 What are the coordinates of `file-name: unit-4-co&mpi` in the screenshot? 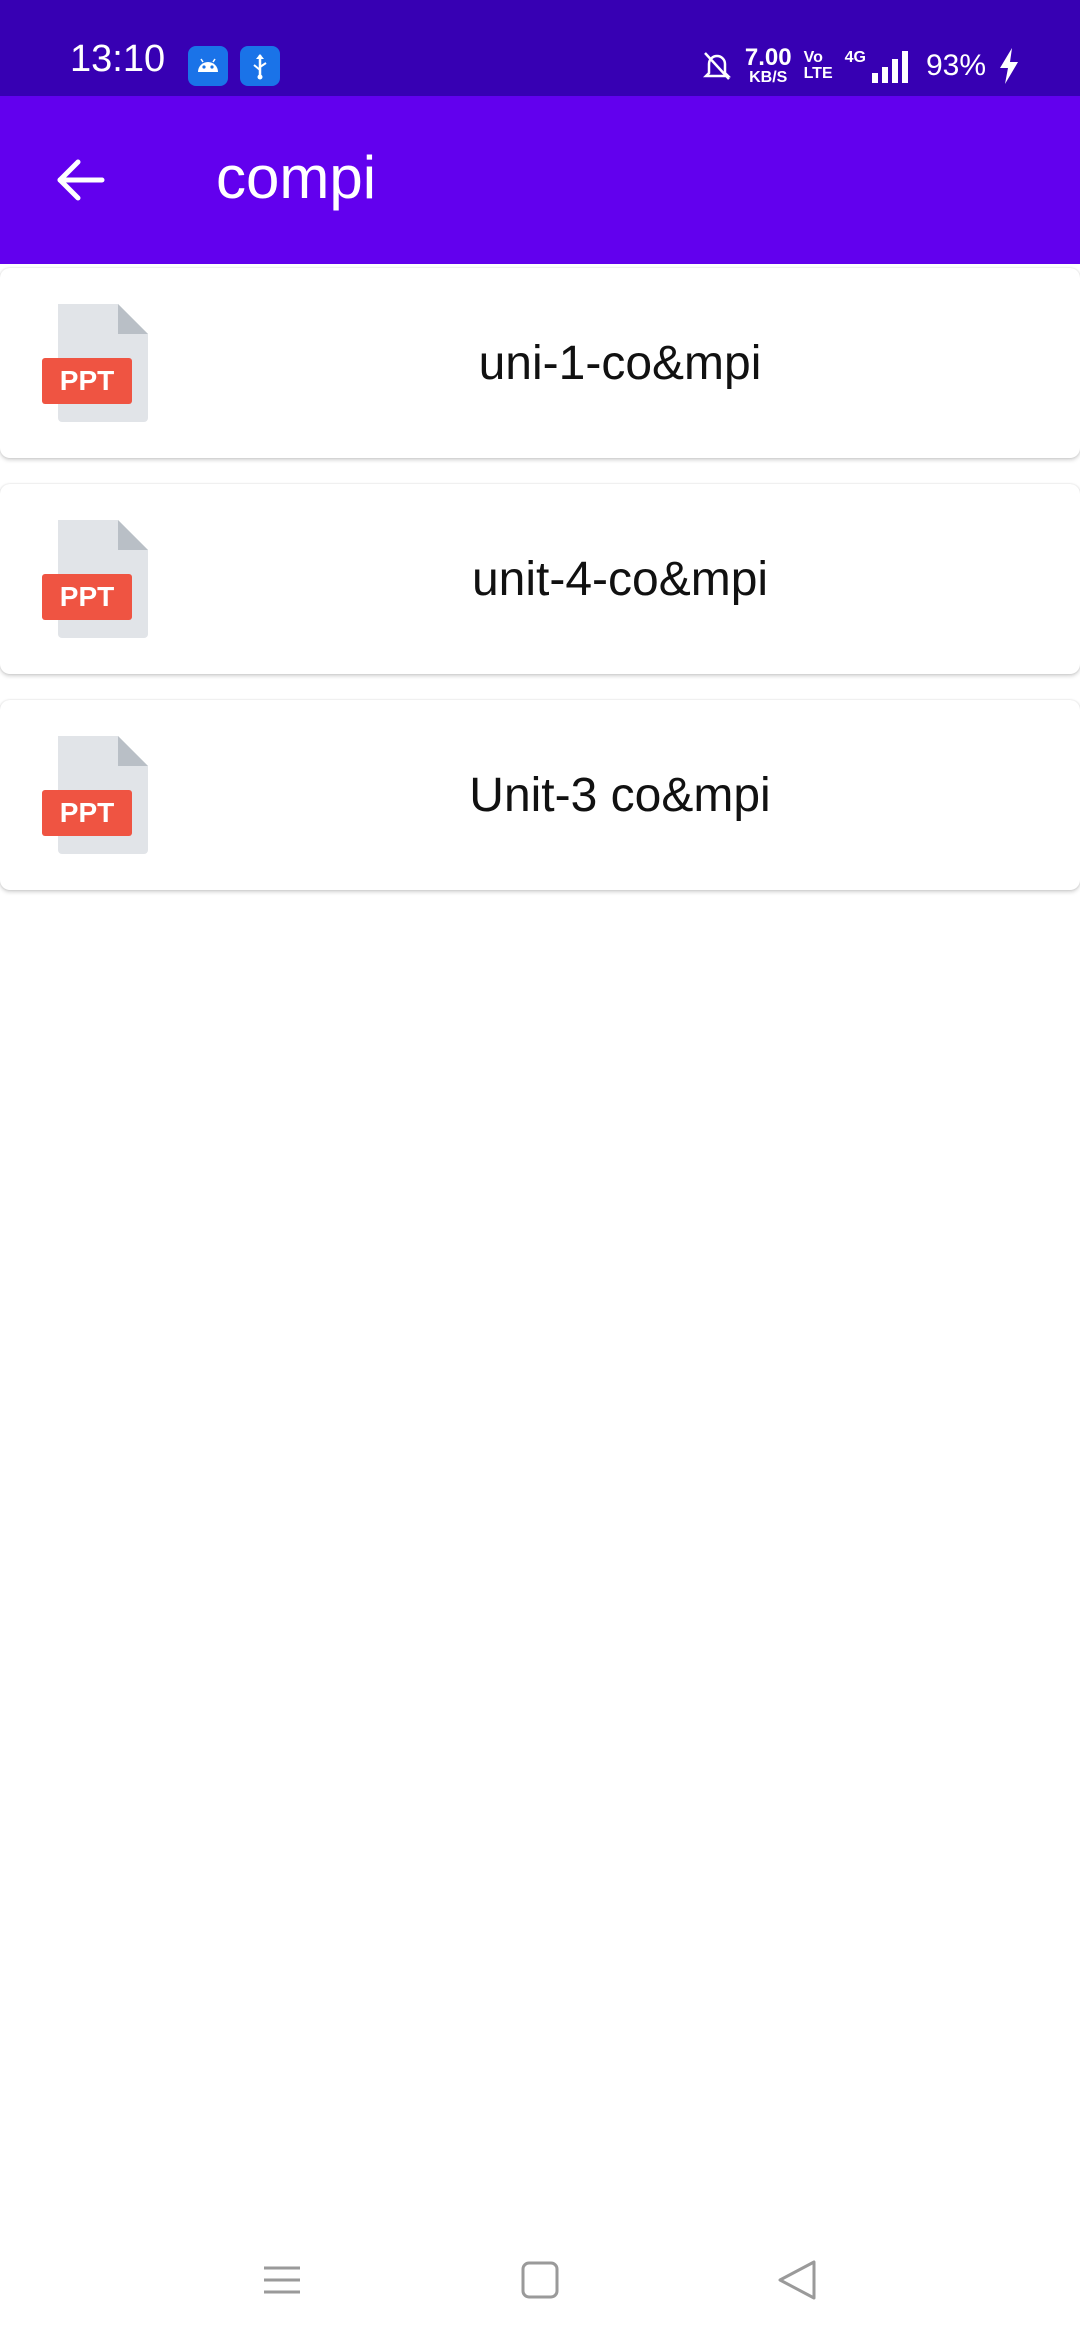 It's located at (620, 579).